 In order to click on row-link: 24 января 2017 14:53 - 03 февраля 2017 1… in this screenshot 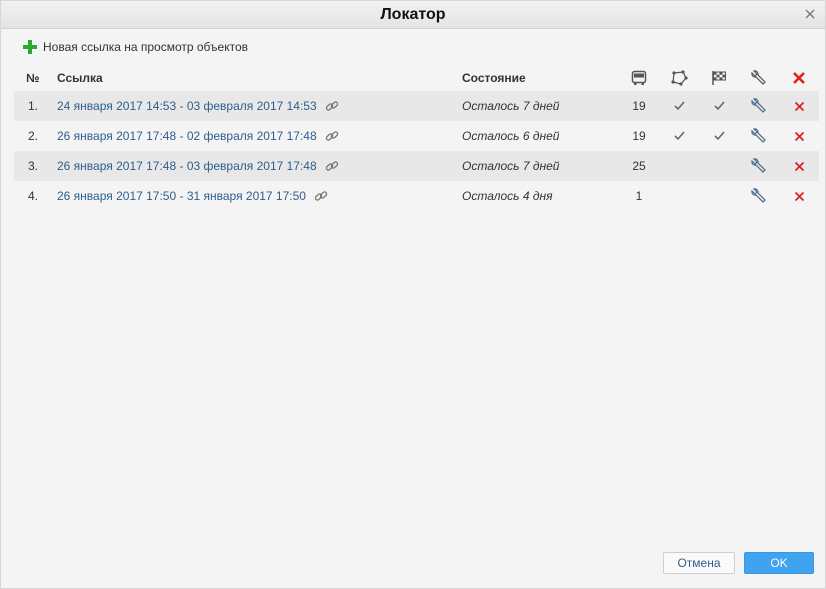, I will do `click(187, 106)`.